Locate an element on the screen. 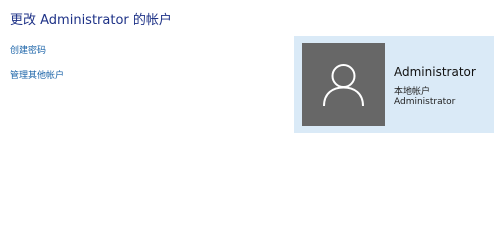 The width and height of the screenshot is (500, 242). create-password-link: 创建密码 is located at coordinates (28, 49).